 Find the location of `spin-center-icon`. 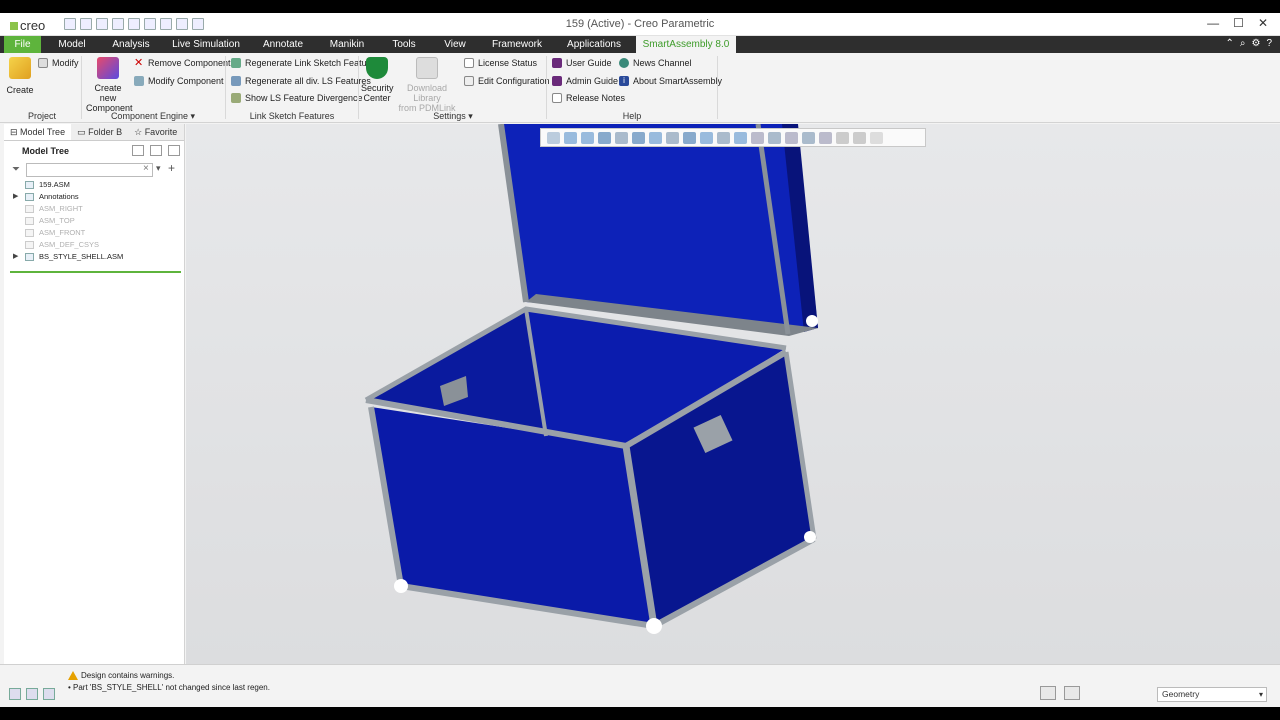

spin-center-icon is located at coordinates (808, 137).